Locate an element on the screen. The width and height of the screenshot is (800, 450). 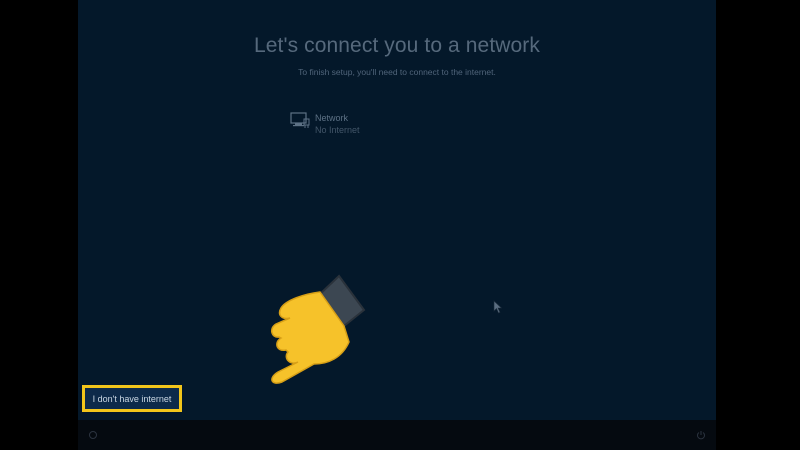
network-status: No Internet is located at coordinates (337, 130).